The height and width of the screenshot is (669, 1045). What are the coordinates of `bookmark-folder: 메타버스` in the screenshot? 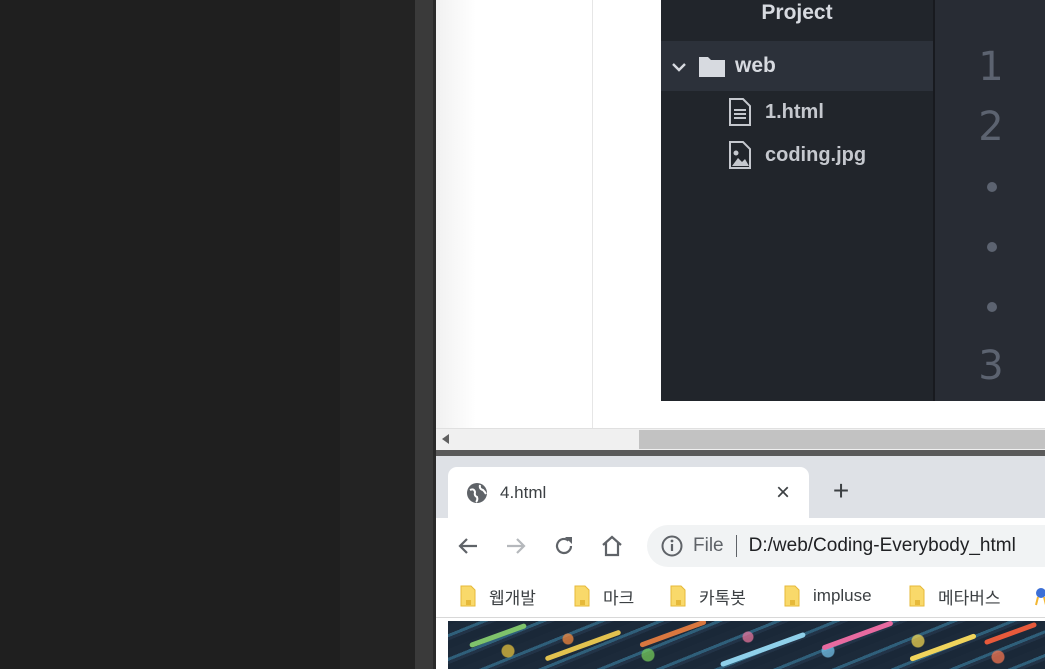 It's located at (954, 596).